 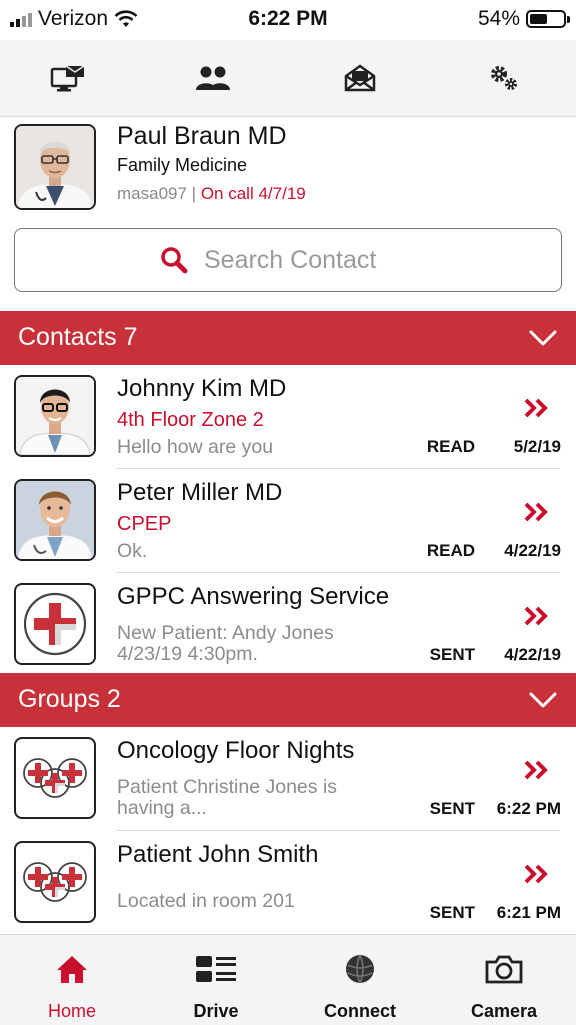 What do you see at coordinates (504, 969) in the screenshot?
I see `camera-icon` at bounding box center [504, 969].